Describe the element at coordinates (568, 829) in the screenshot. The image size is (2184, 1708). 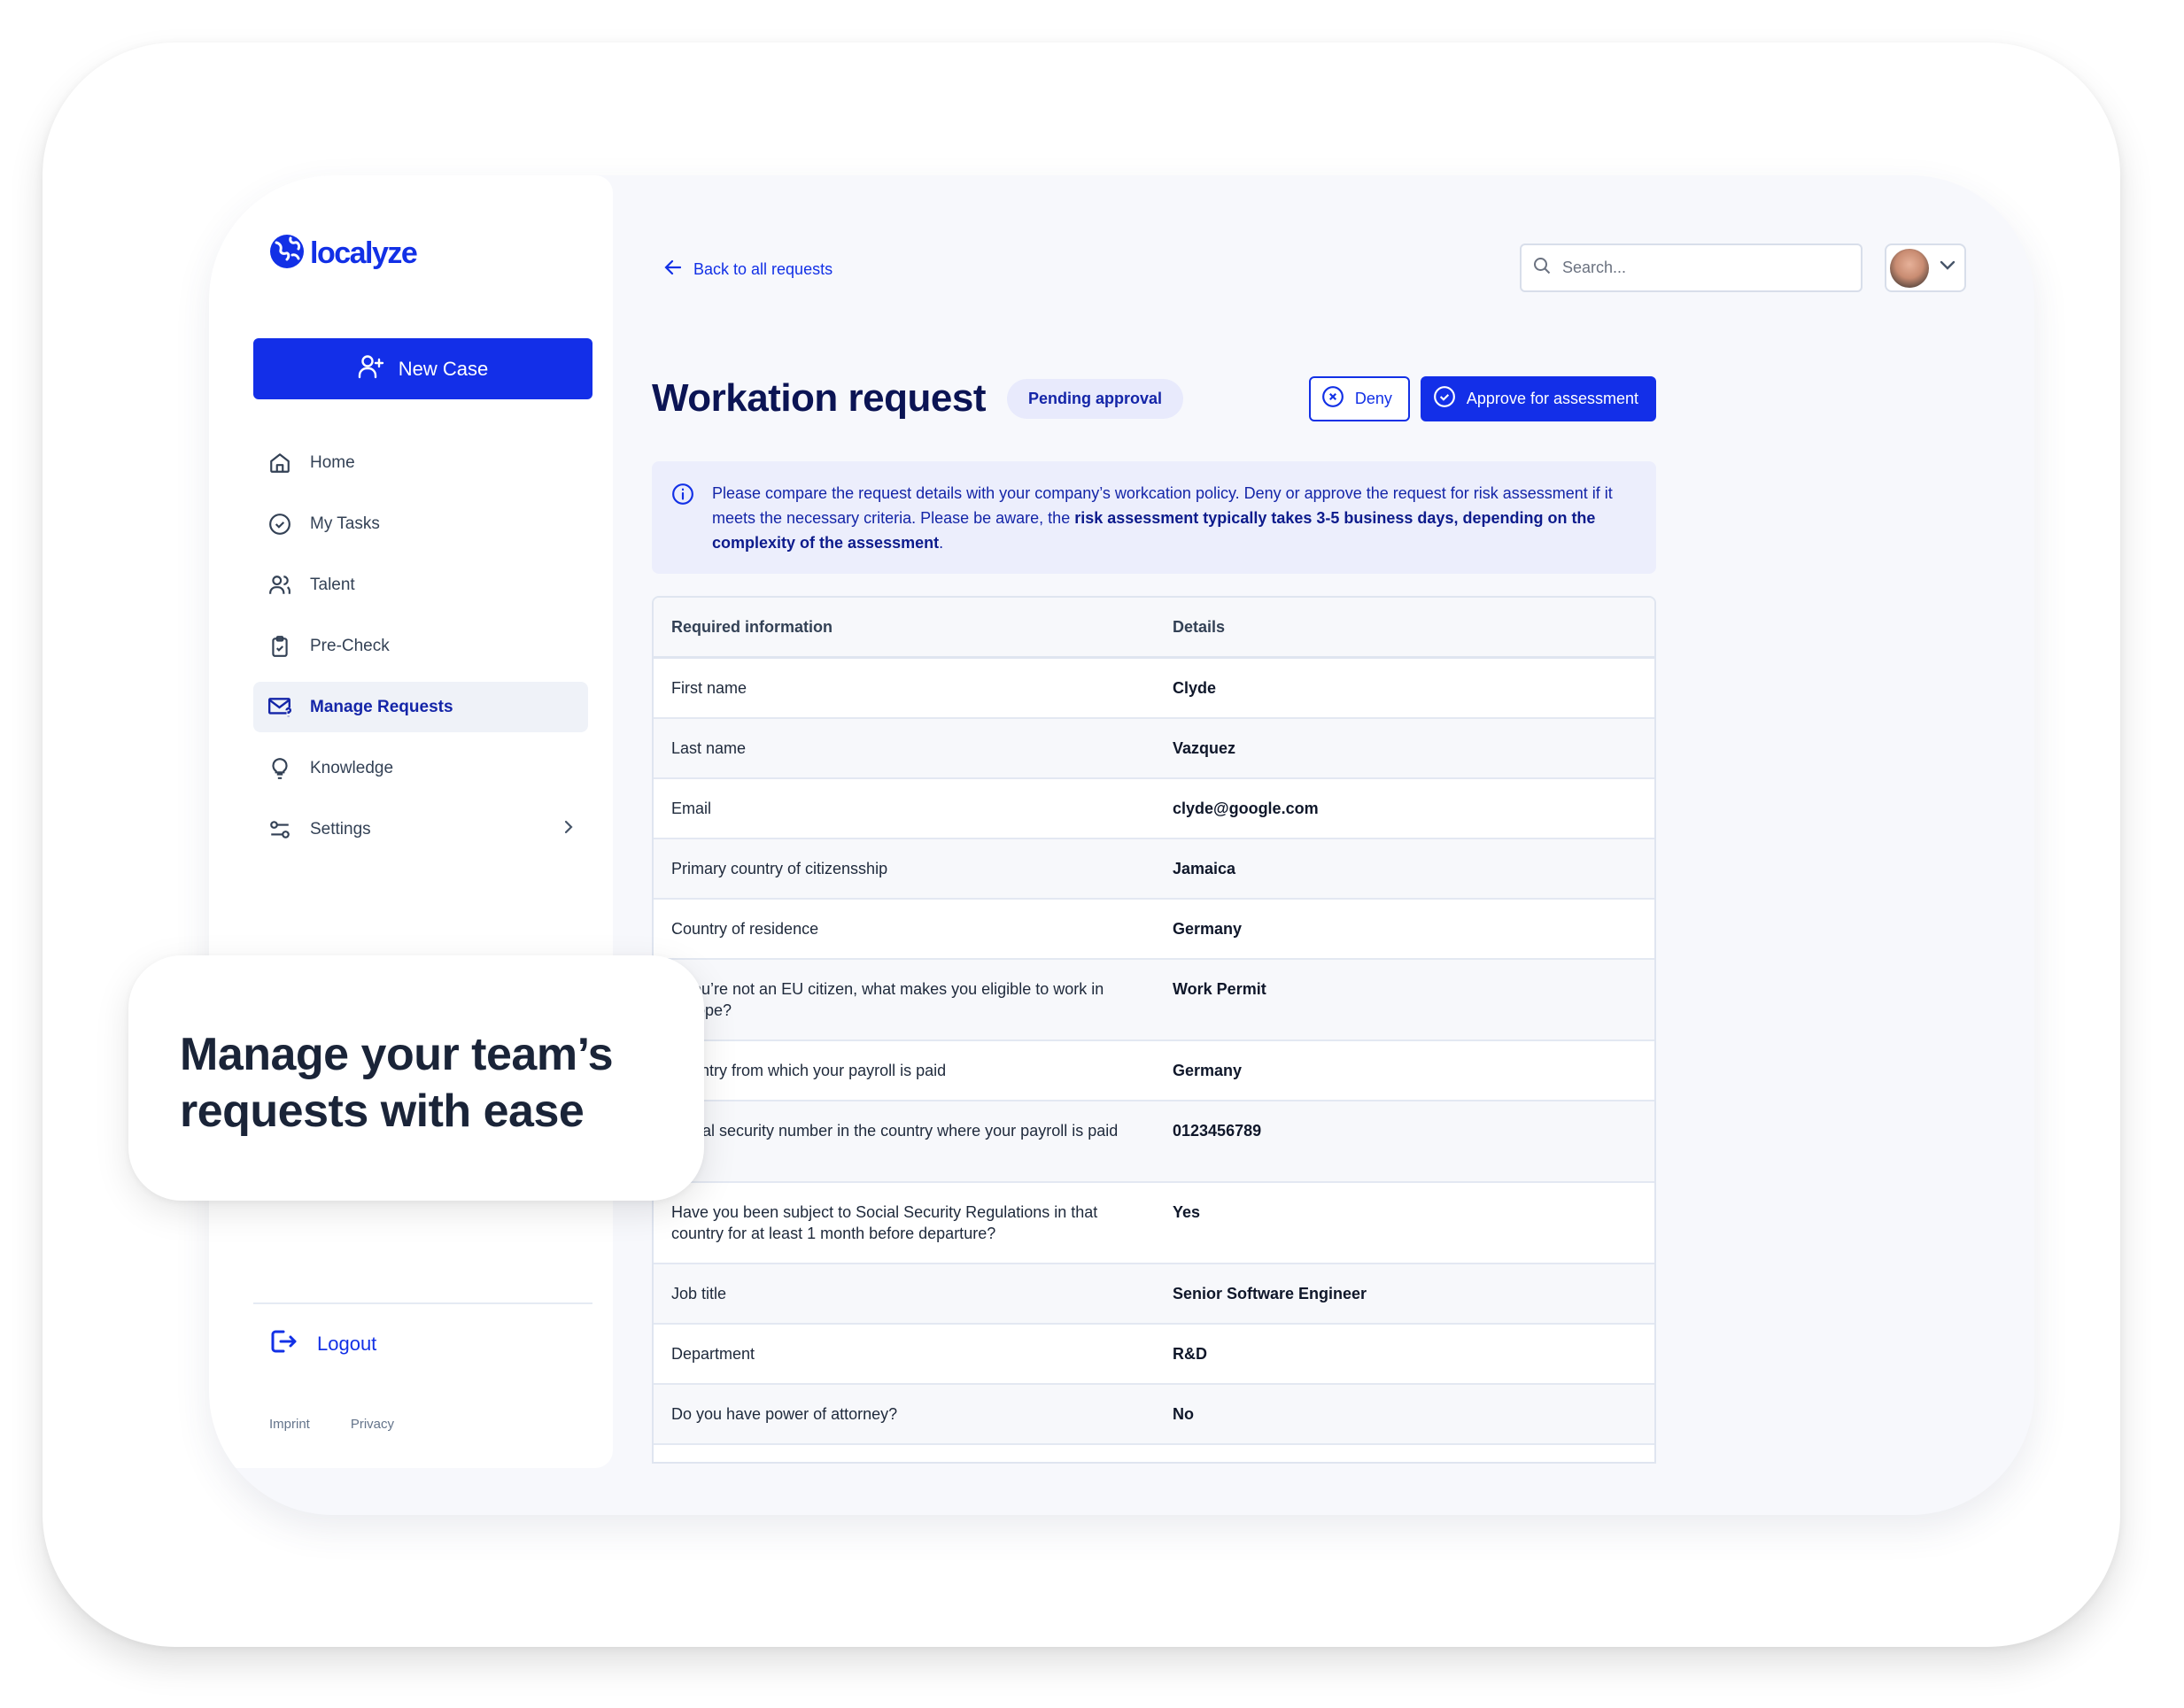
I see `chevron-right-icon` at that location.